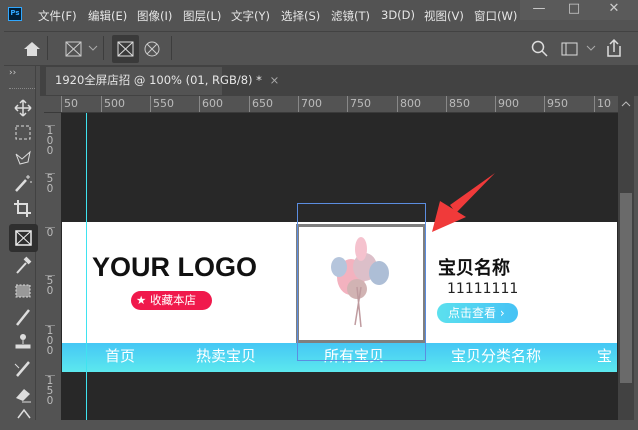 This screenshot has height=430, width=638. What do you see at coordinates (23, 394) in the screenshot?
I see `eraser-icon` at bounding box center [23, 394].